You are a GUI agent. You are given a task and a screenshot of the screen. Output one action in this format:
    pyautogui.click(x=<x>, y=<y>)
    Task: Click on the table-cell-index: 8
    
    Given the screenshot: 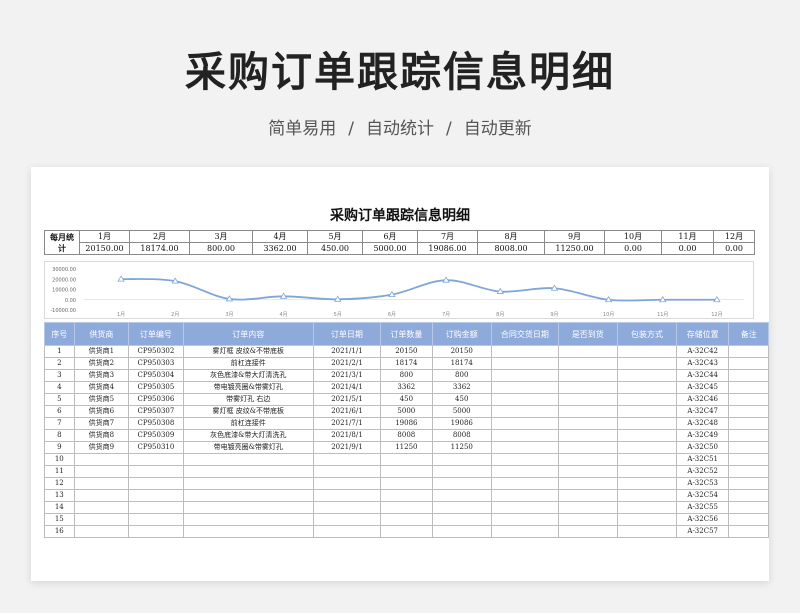 What is the action you would take?
    pyautogui.click(x=59, y=435)
    